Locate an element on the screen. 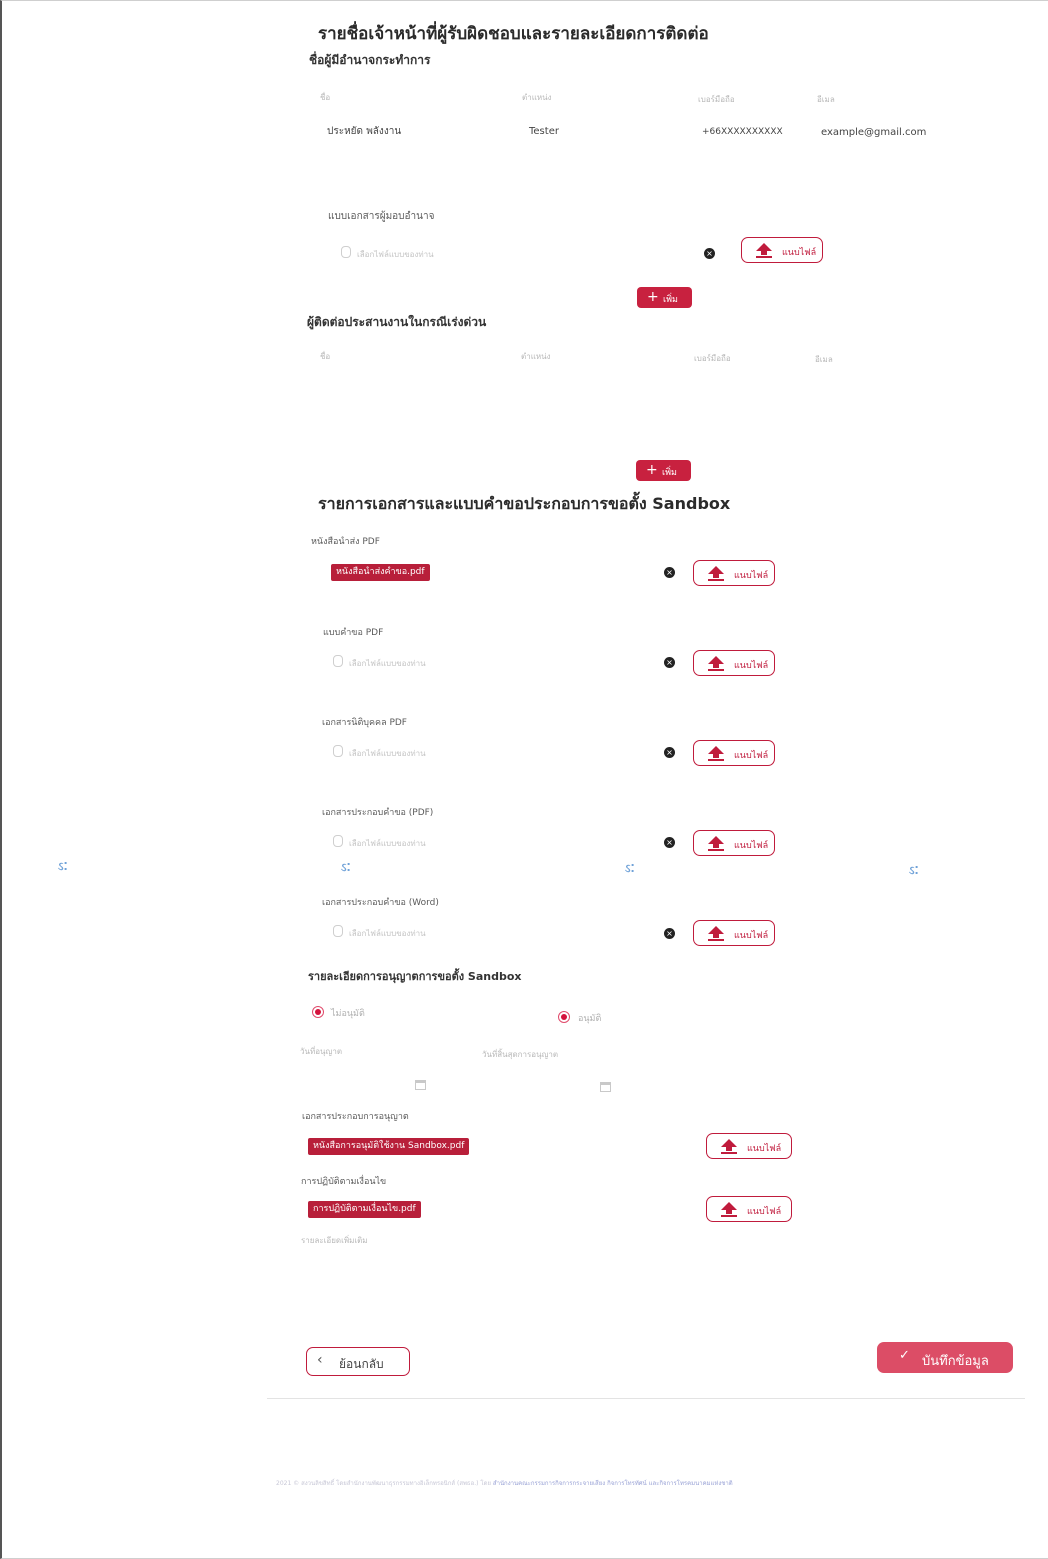  section-title-permit: รายละเอียดการอนุญาตการขอตั้ง Sandbox is located at coordinates (415, 976).